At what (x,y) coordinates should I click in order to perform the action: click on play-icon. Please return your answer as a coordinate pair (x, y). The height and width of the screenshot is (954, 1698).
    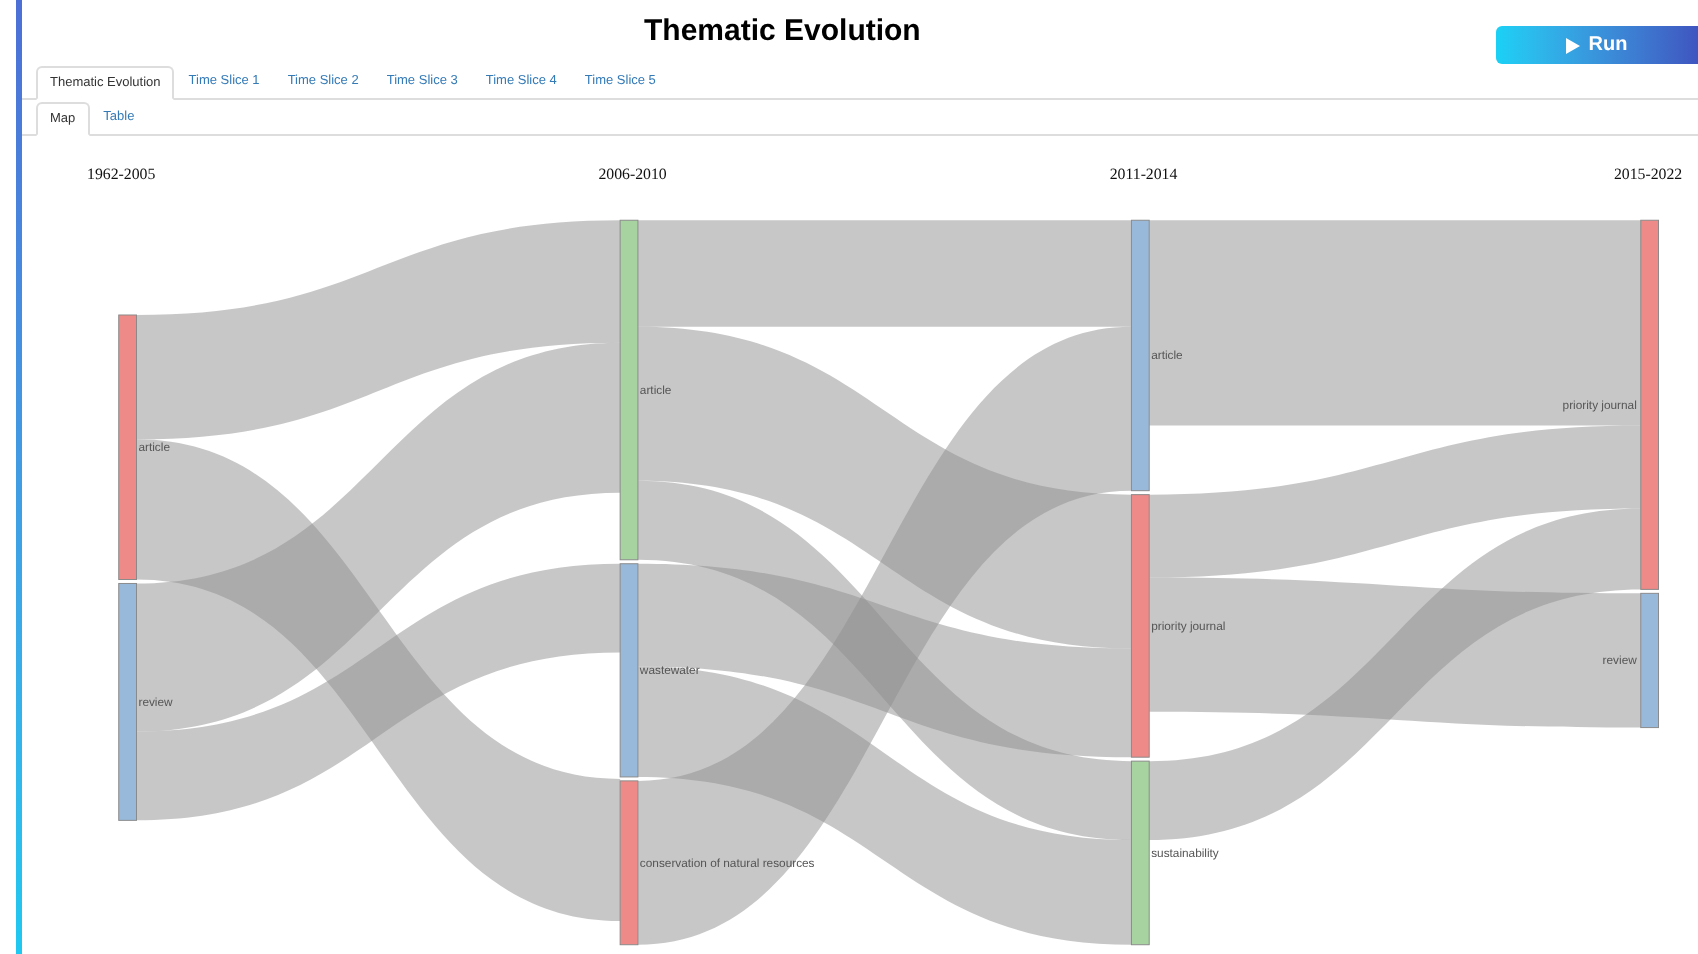
    Looking at the image, I should click on (1573, 45).